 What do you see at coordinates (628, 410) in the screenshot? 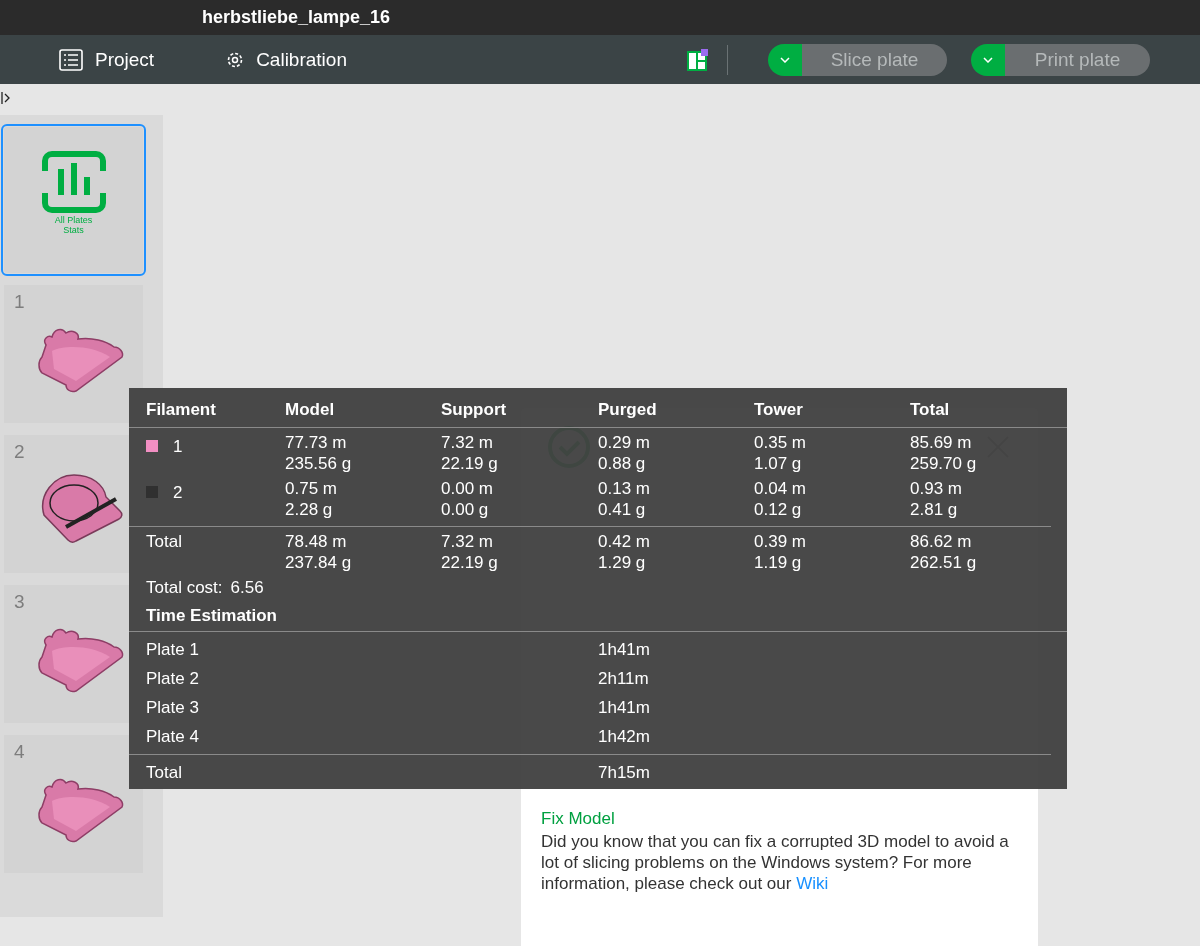
I see `column-header: Purged` at bounding box center [628, 410].